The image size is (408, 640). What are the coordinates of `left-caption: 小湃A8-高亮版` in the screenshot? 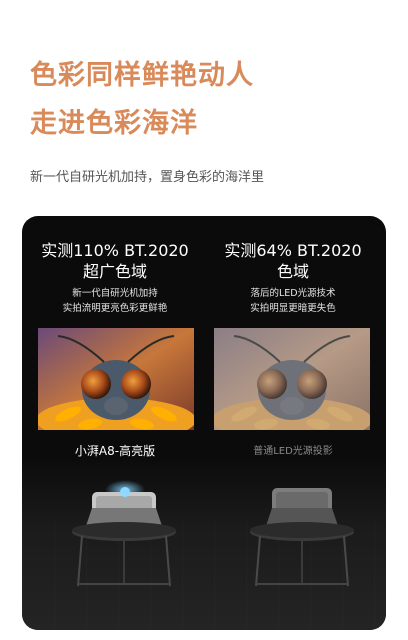 It's located at (115, 451).